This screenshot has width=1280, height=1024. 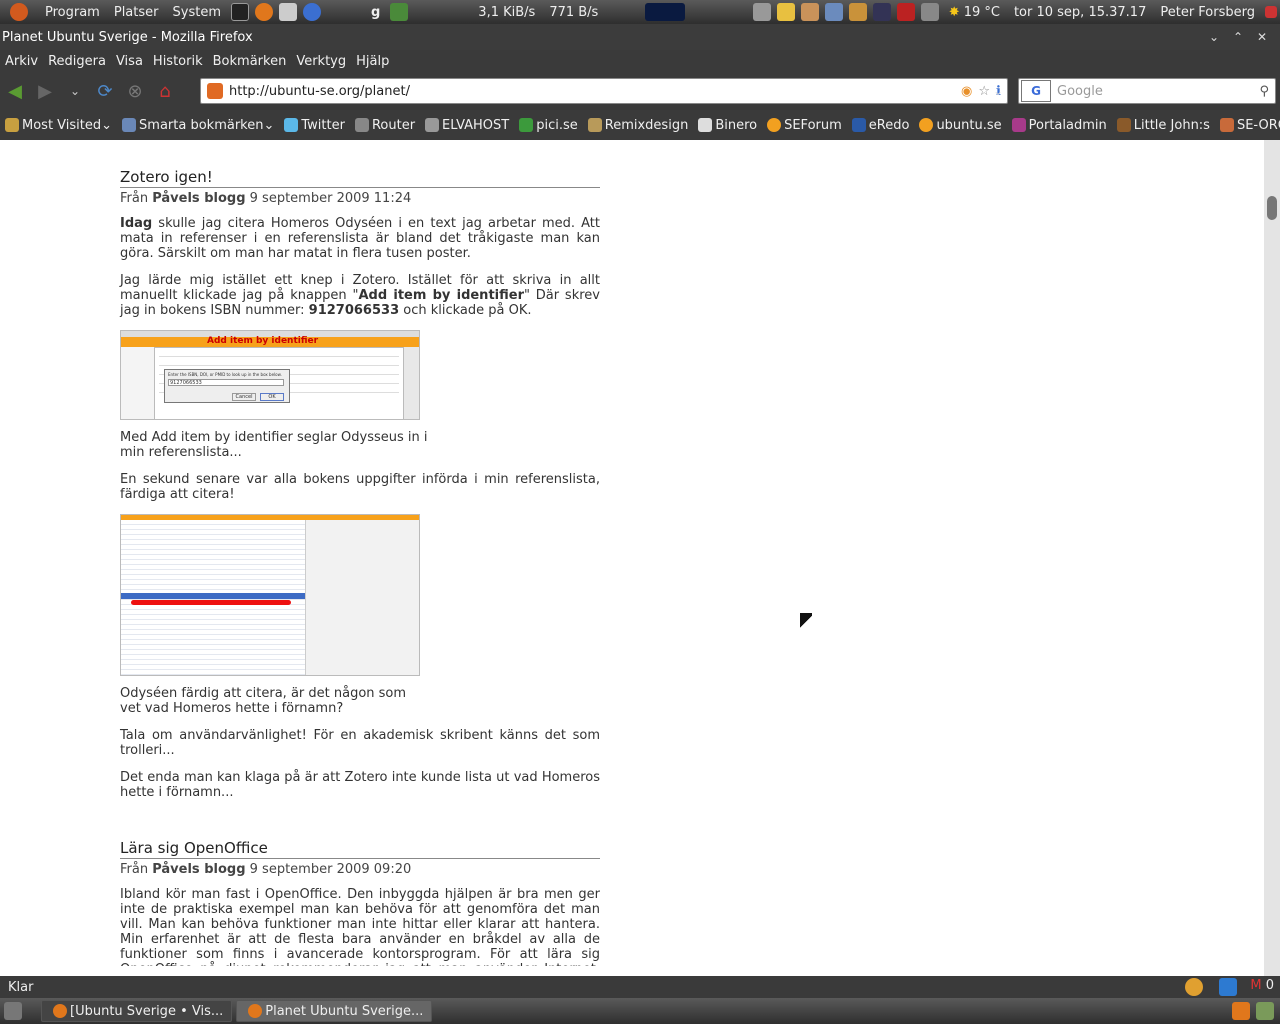 What do you see at coordinates (1214, 37) in the screenshot?
I see `minimize-icon: ⌄` at bounding box center [1214, 37].